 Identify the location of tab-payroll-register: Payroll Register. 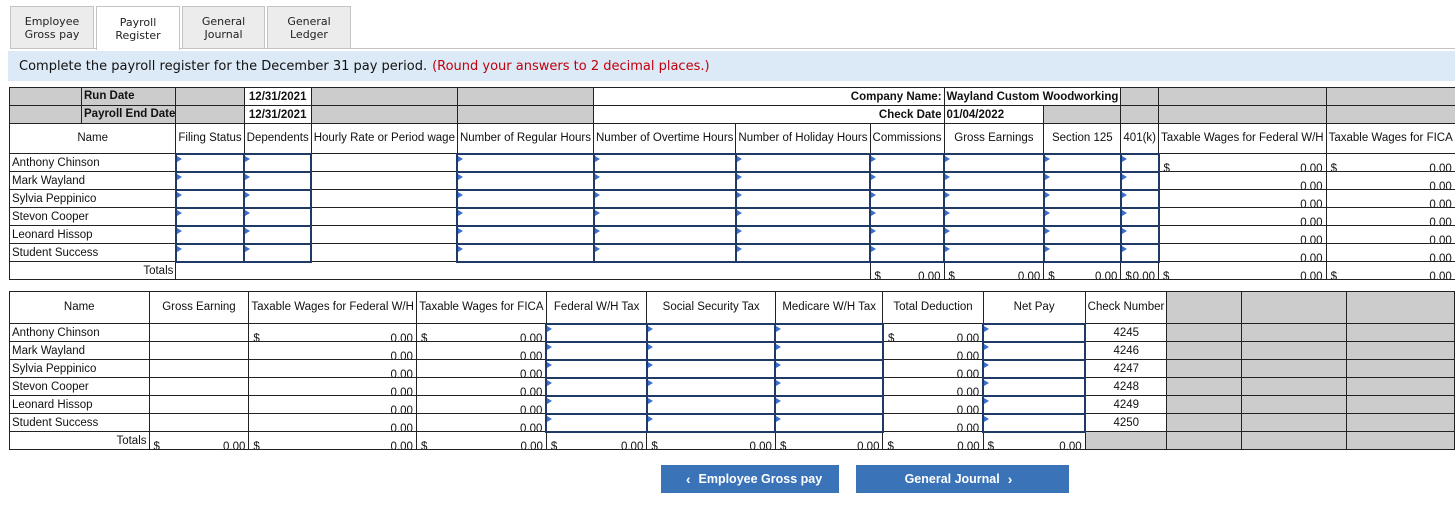
(138, 28).